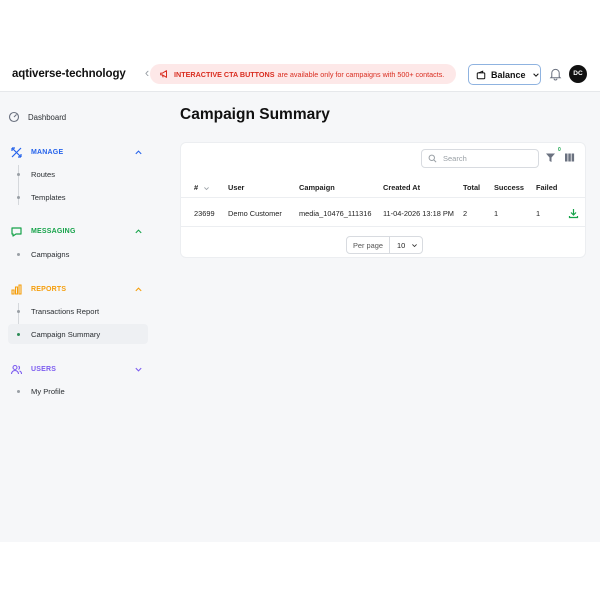 The width and height of the screenshot is (600, 600). What do you see at coordinates (69, 74) in the screenshot?
I see `brand-name: aqtiverse-technology` at bounding box center [69, 74].